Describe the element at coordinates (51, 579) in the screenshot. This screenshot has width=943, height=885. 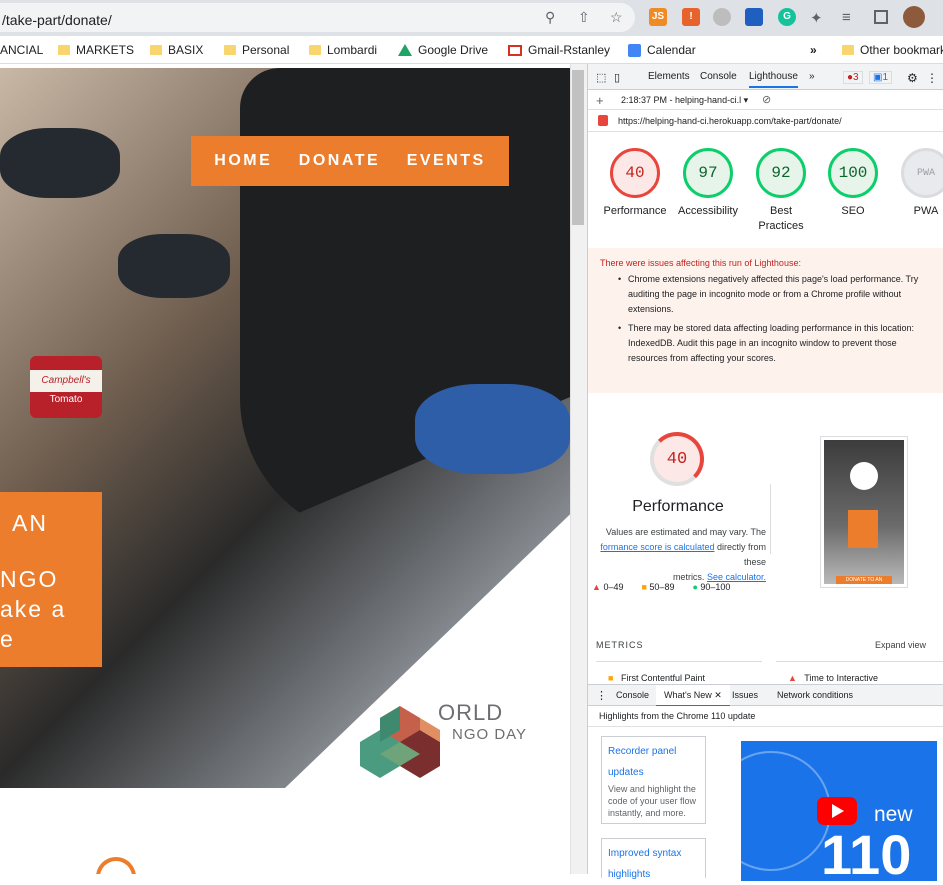
I see `hero-text-box: AN NGO ake a e` at that location.